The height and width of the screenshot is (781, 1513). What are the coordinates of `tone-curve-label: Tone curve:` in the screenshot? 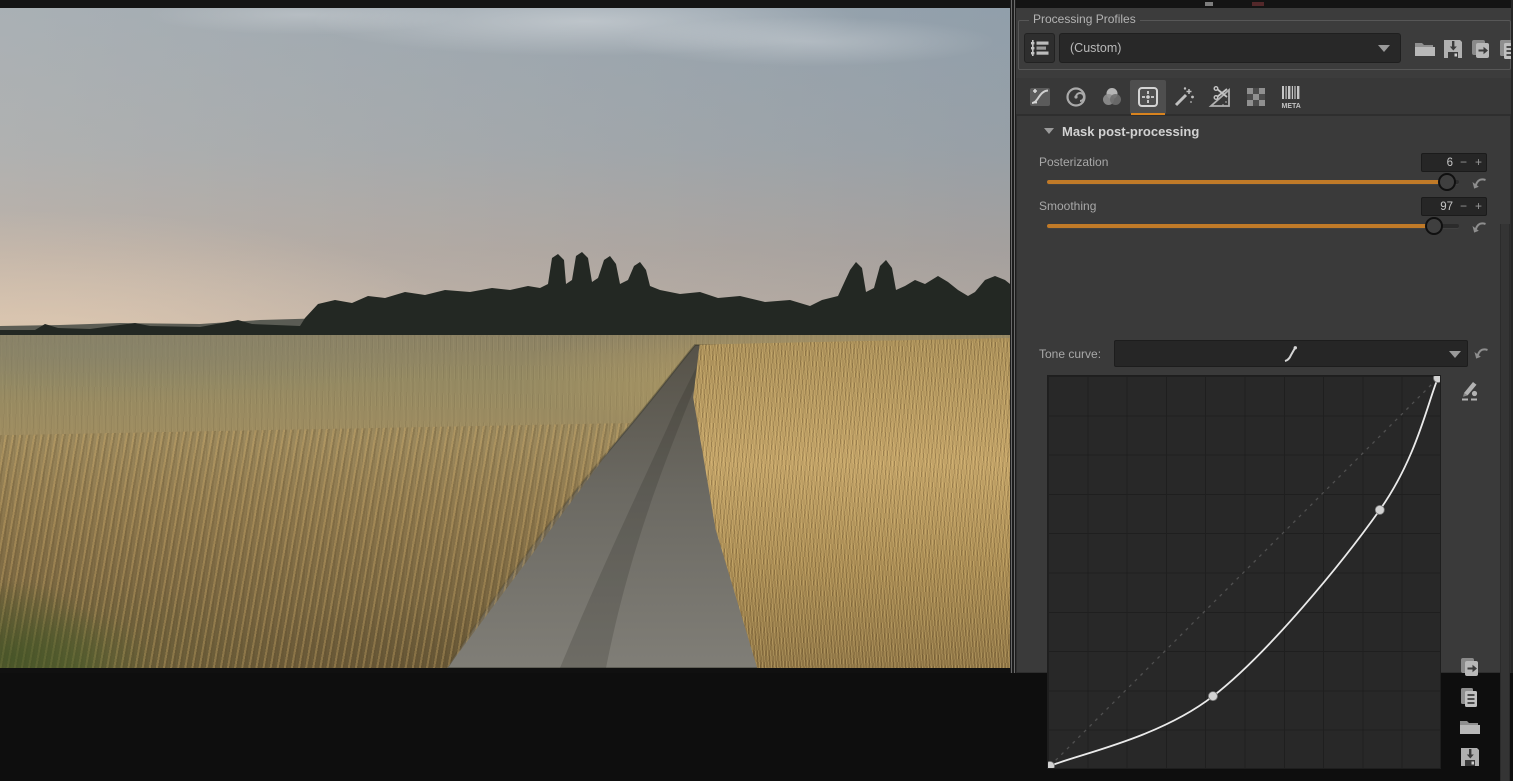 It's located at (1070, 354).